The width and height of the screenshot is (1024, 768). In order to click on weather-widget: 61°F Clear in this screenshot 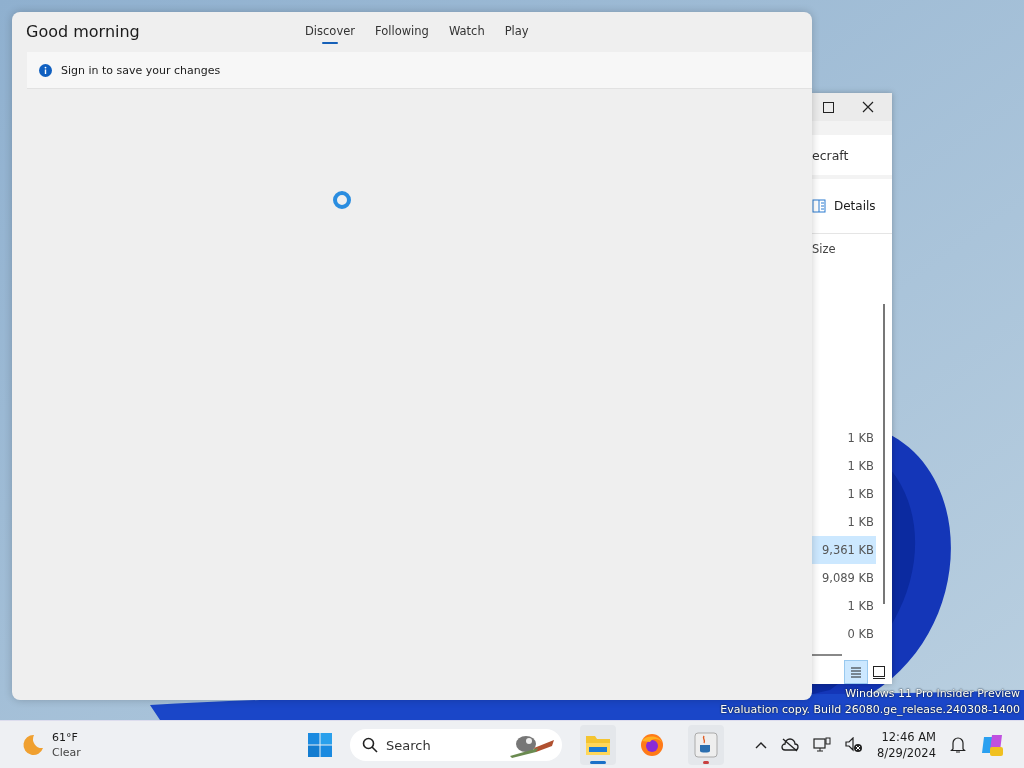, I will do `click(80, 745)`.